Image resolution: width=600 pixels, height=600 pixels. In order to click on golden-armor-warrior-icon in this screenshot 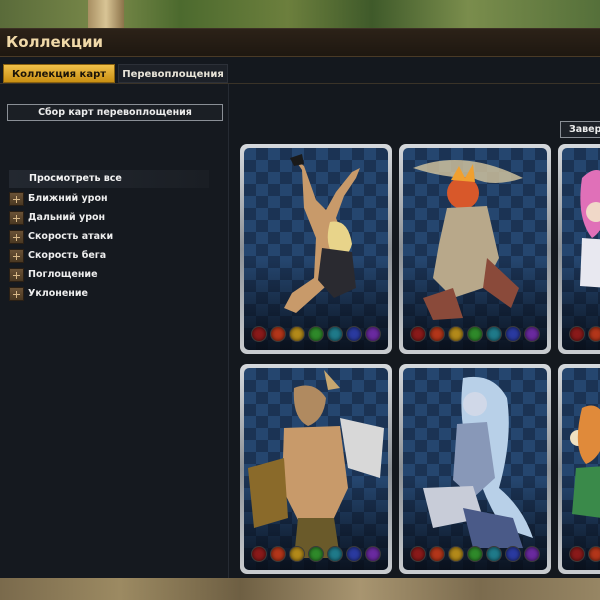, I will do `click(316, 464)`.